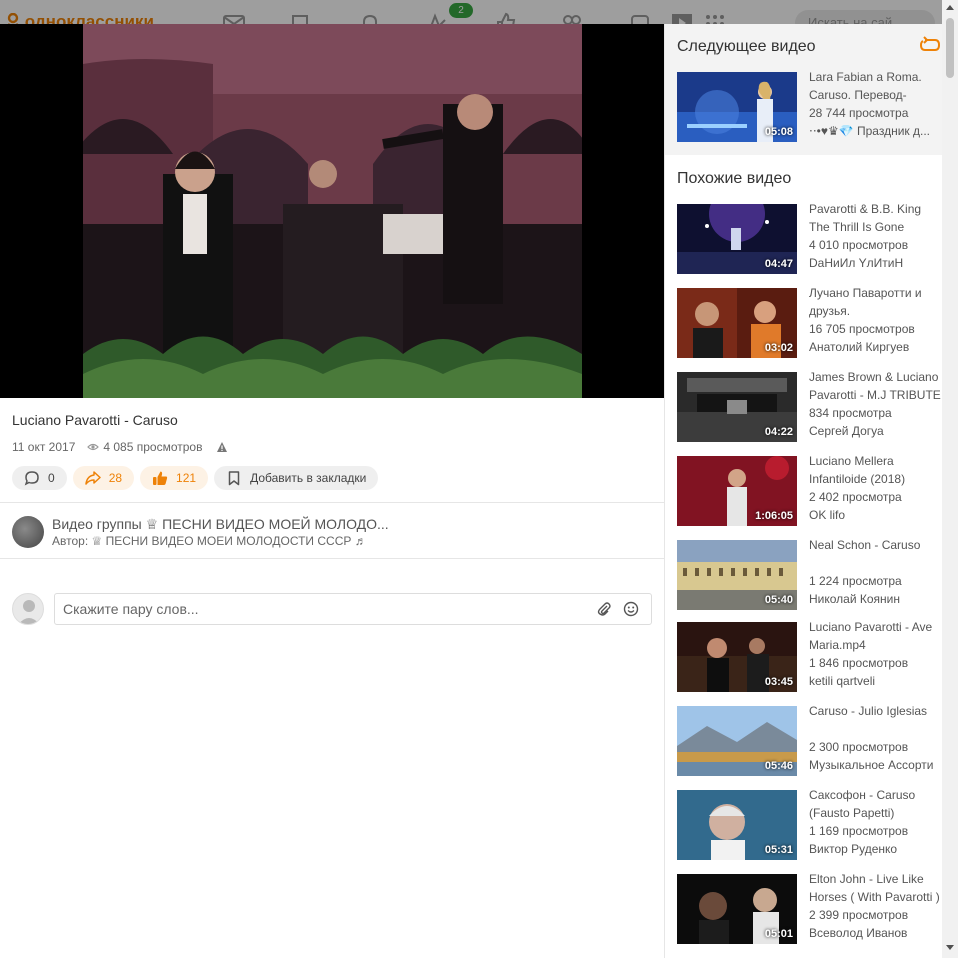 This screenshot has width=958, height=958. What do you see at coordinates (103, 478) in the screenshot?
I see `share-button: 28` at bounding box center [103, 478].